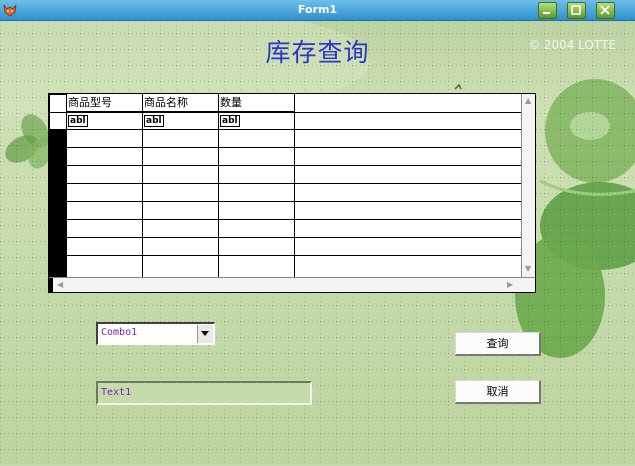  What do you see at coordinates (528, 185) in the screenshot?
I see `grid-vertical-scrollbar: ▲ ▼` at bounding box center [528, 185].